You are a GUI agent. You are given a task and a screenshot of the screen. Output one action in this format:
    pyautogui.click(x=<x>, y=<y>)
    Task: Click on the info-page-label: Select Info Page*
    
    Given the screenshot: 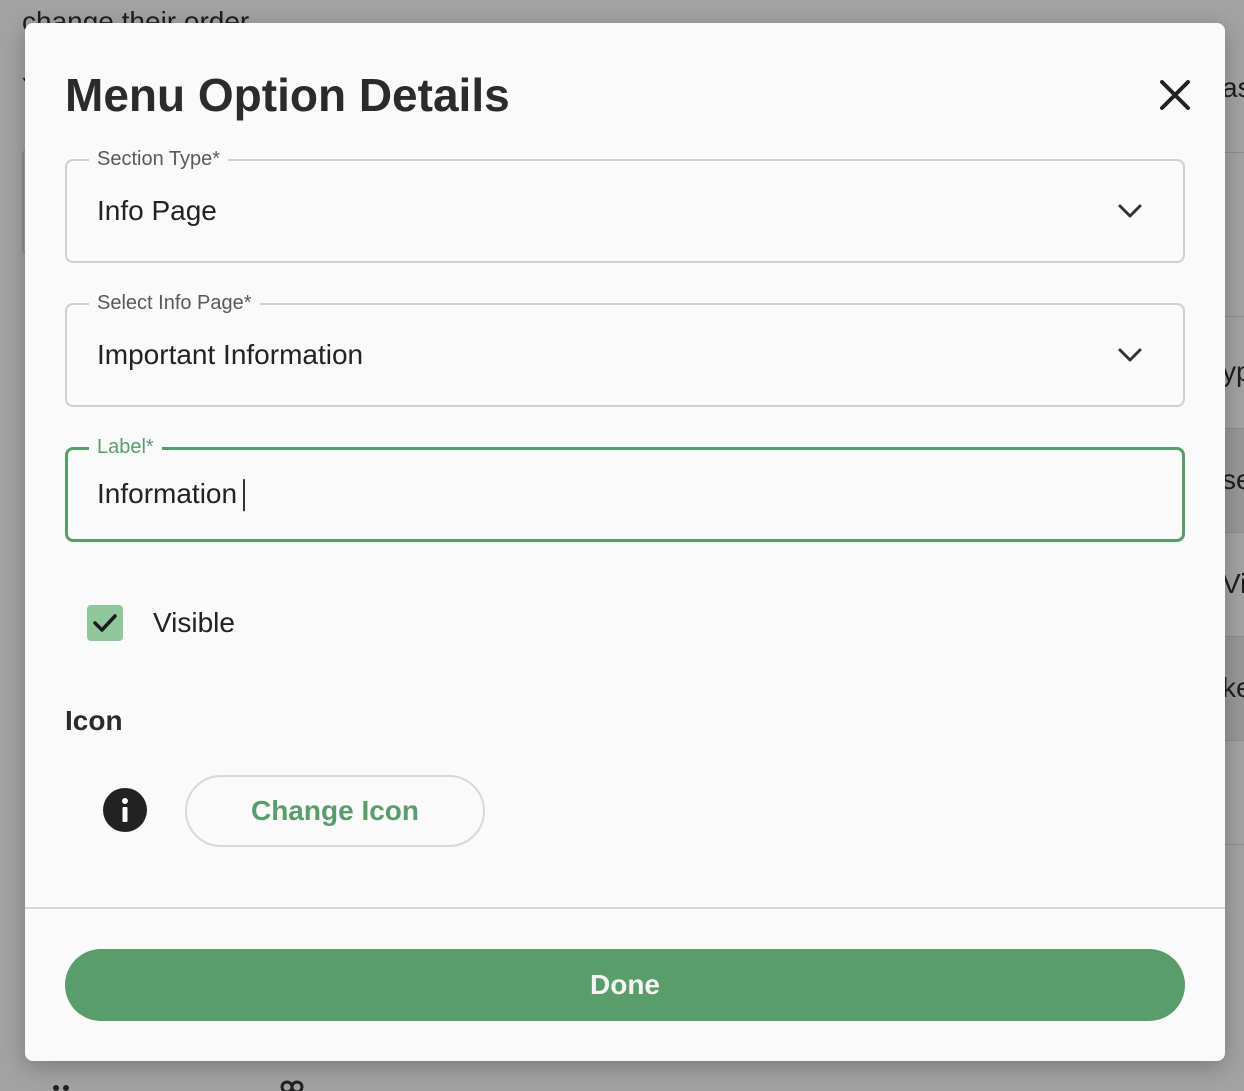 What is the action you would take?
    pyautogui.click(x=174, y=303)
    